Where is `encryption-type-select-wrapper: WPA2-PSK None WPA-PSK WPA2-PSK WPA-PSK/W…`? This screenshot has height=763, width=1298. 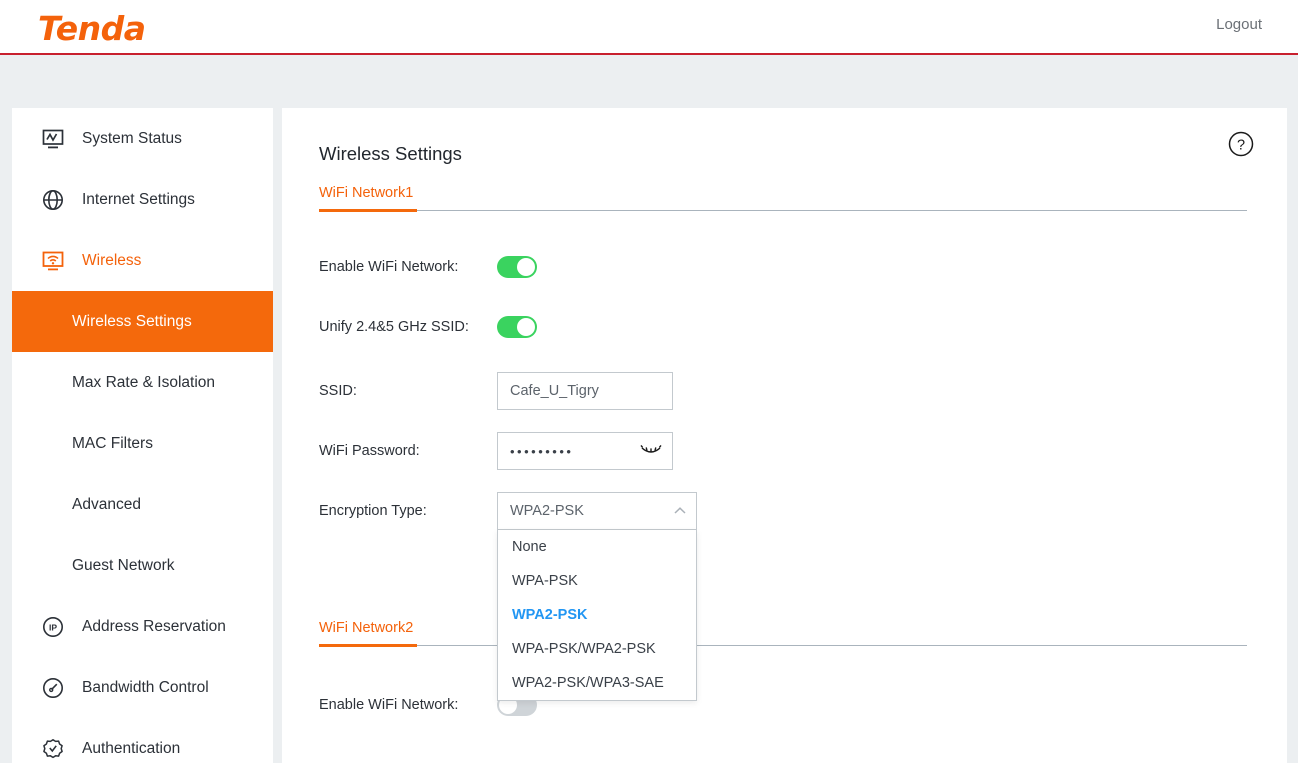
encryption-type-select-wrapper: WPA2-PSK None WPA-PSK WPA2-PSK WPA-PSK/W… is located at coordinates (597, 596).